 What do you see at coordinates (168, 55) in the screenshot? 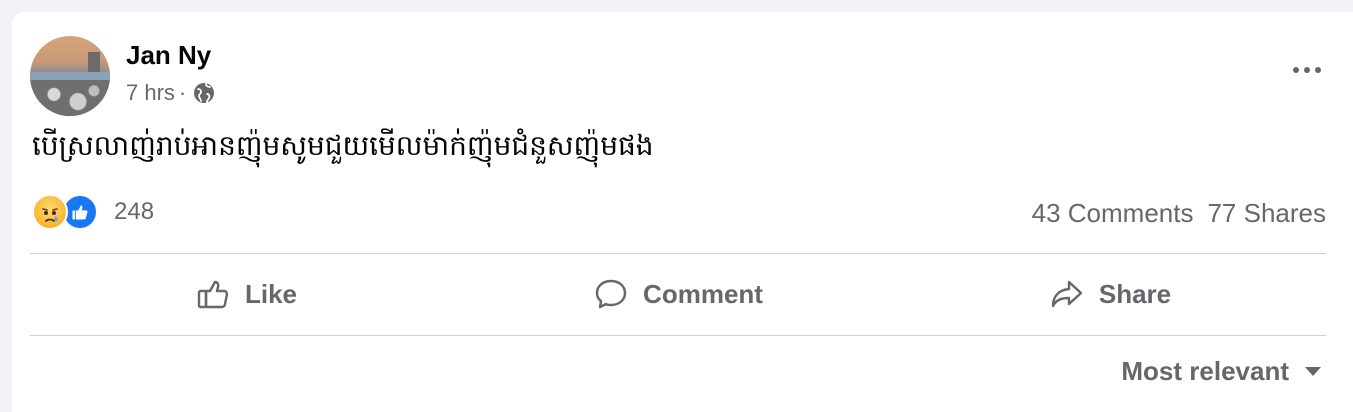
I see `author-name: Jan Ny` at bounding box center [168, 55].